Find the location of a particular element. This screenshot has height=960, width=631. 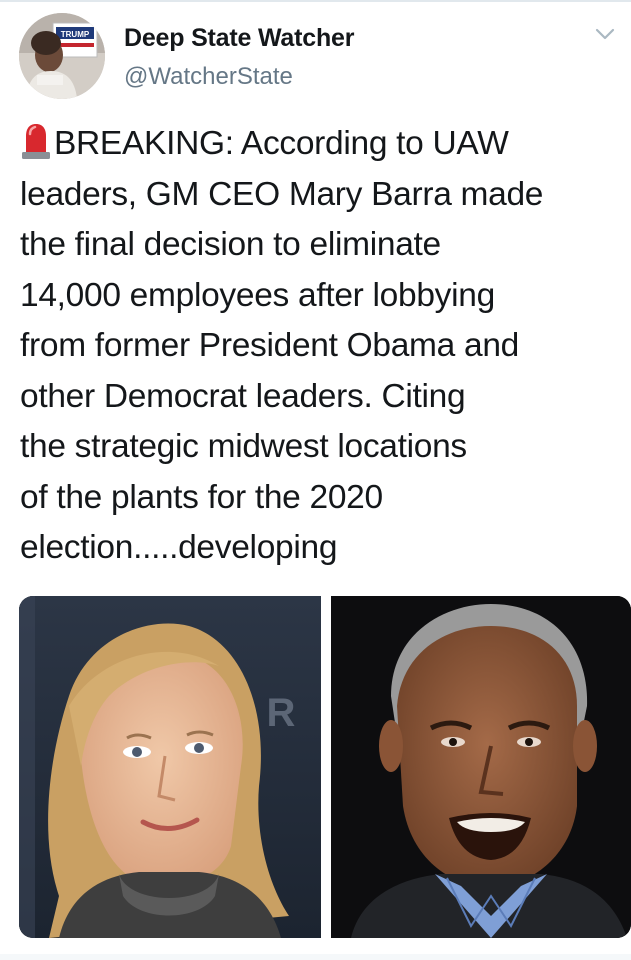

author-avatar: TRUMP is located at coordinates (62, 56).